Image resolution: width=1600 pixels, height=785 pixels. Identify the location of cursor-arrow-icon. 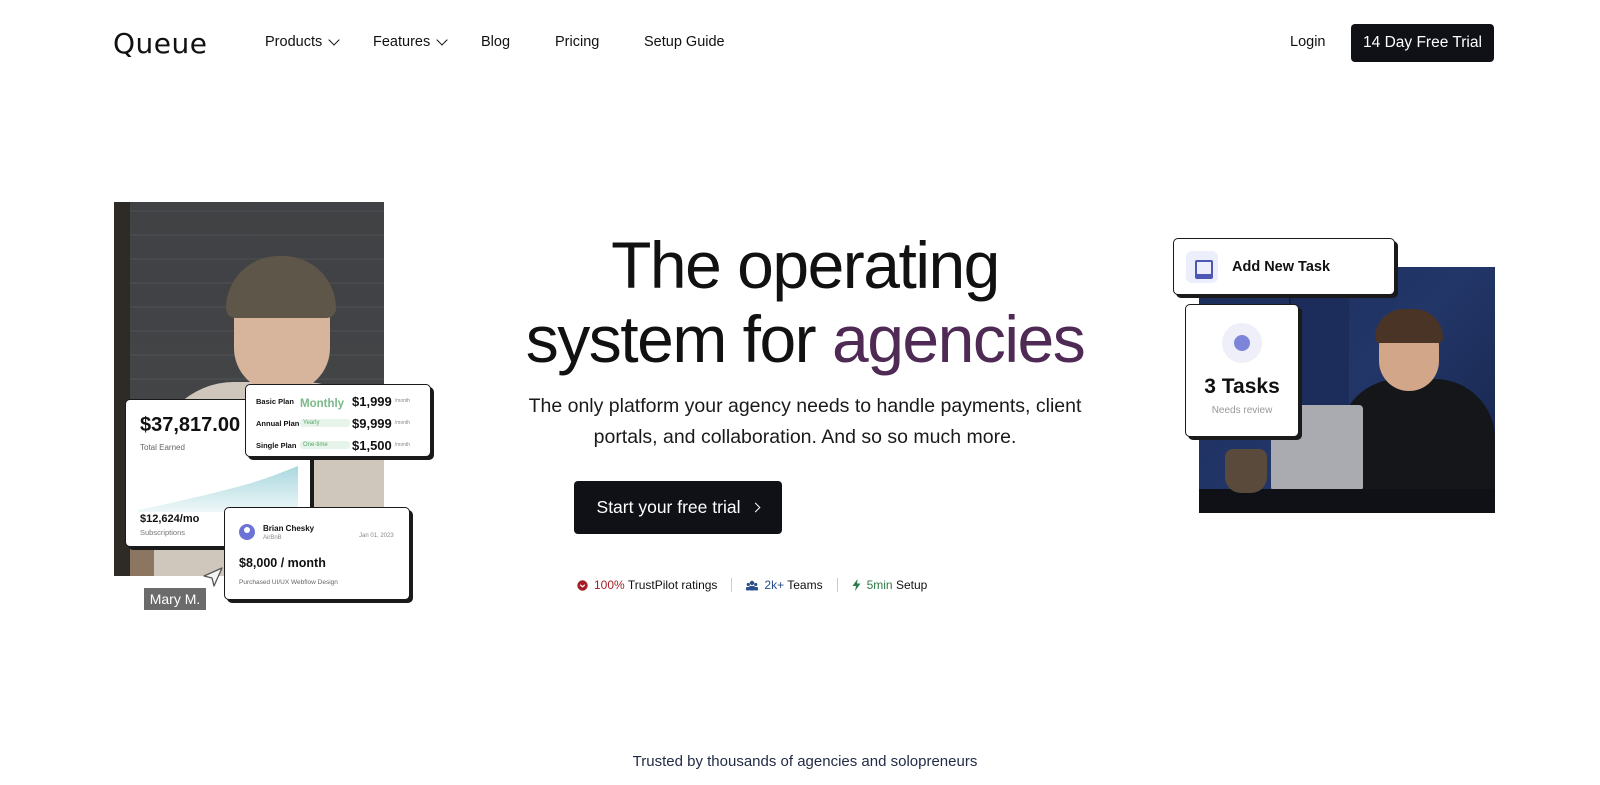
(213, 577).